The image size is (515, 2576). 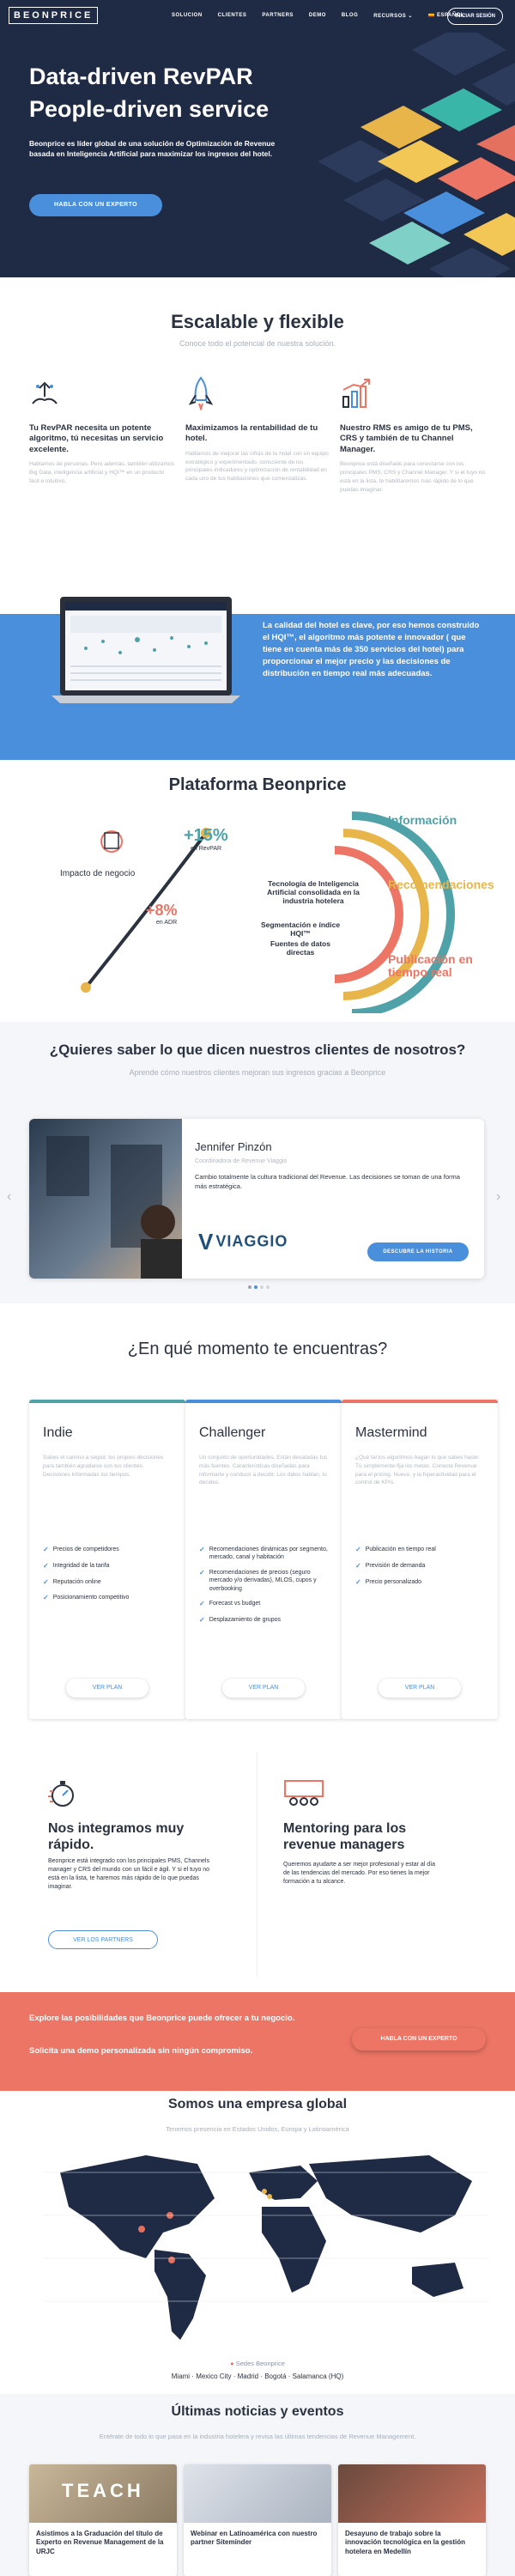 What do you see at coordinates (243, 1242) in the screenshot?
I see `viaggio-logo: V VIAGGIO` at bounding box center [243, 1242].